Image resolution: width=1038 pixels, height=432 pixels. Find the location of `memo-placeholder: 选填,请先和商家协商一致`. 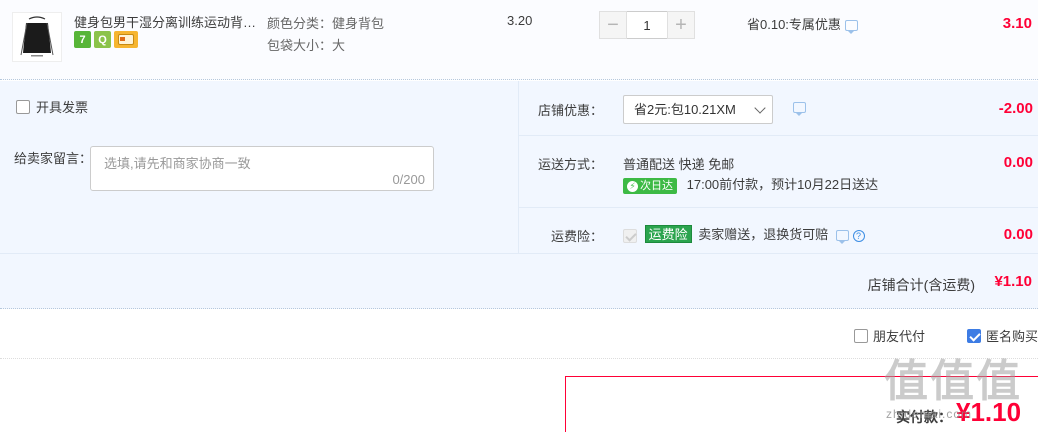

memo-placeholder: 选填,请先和商家协商一致 is located at coordinates (177, 163).